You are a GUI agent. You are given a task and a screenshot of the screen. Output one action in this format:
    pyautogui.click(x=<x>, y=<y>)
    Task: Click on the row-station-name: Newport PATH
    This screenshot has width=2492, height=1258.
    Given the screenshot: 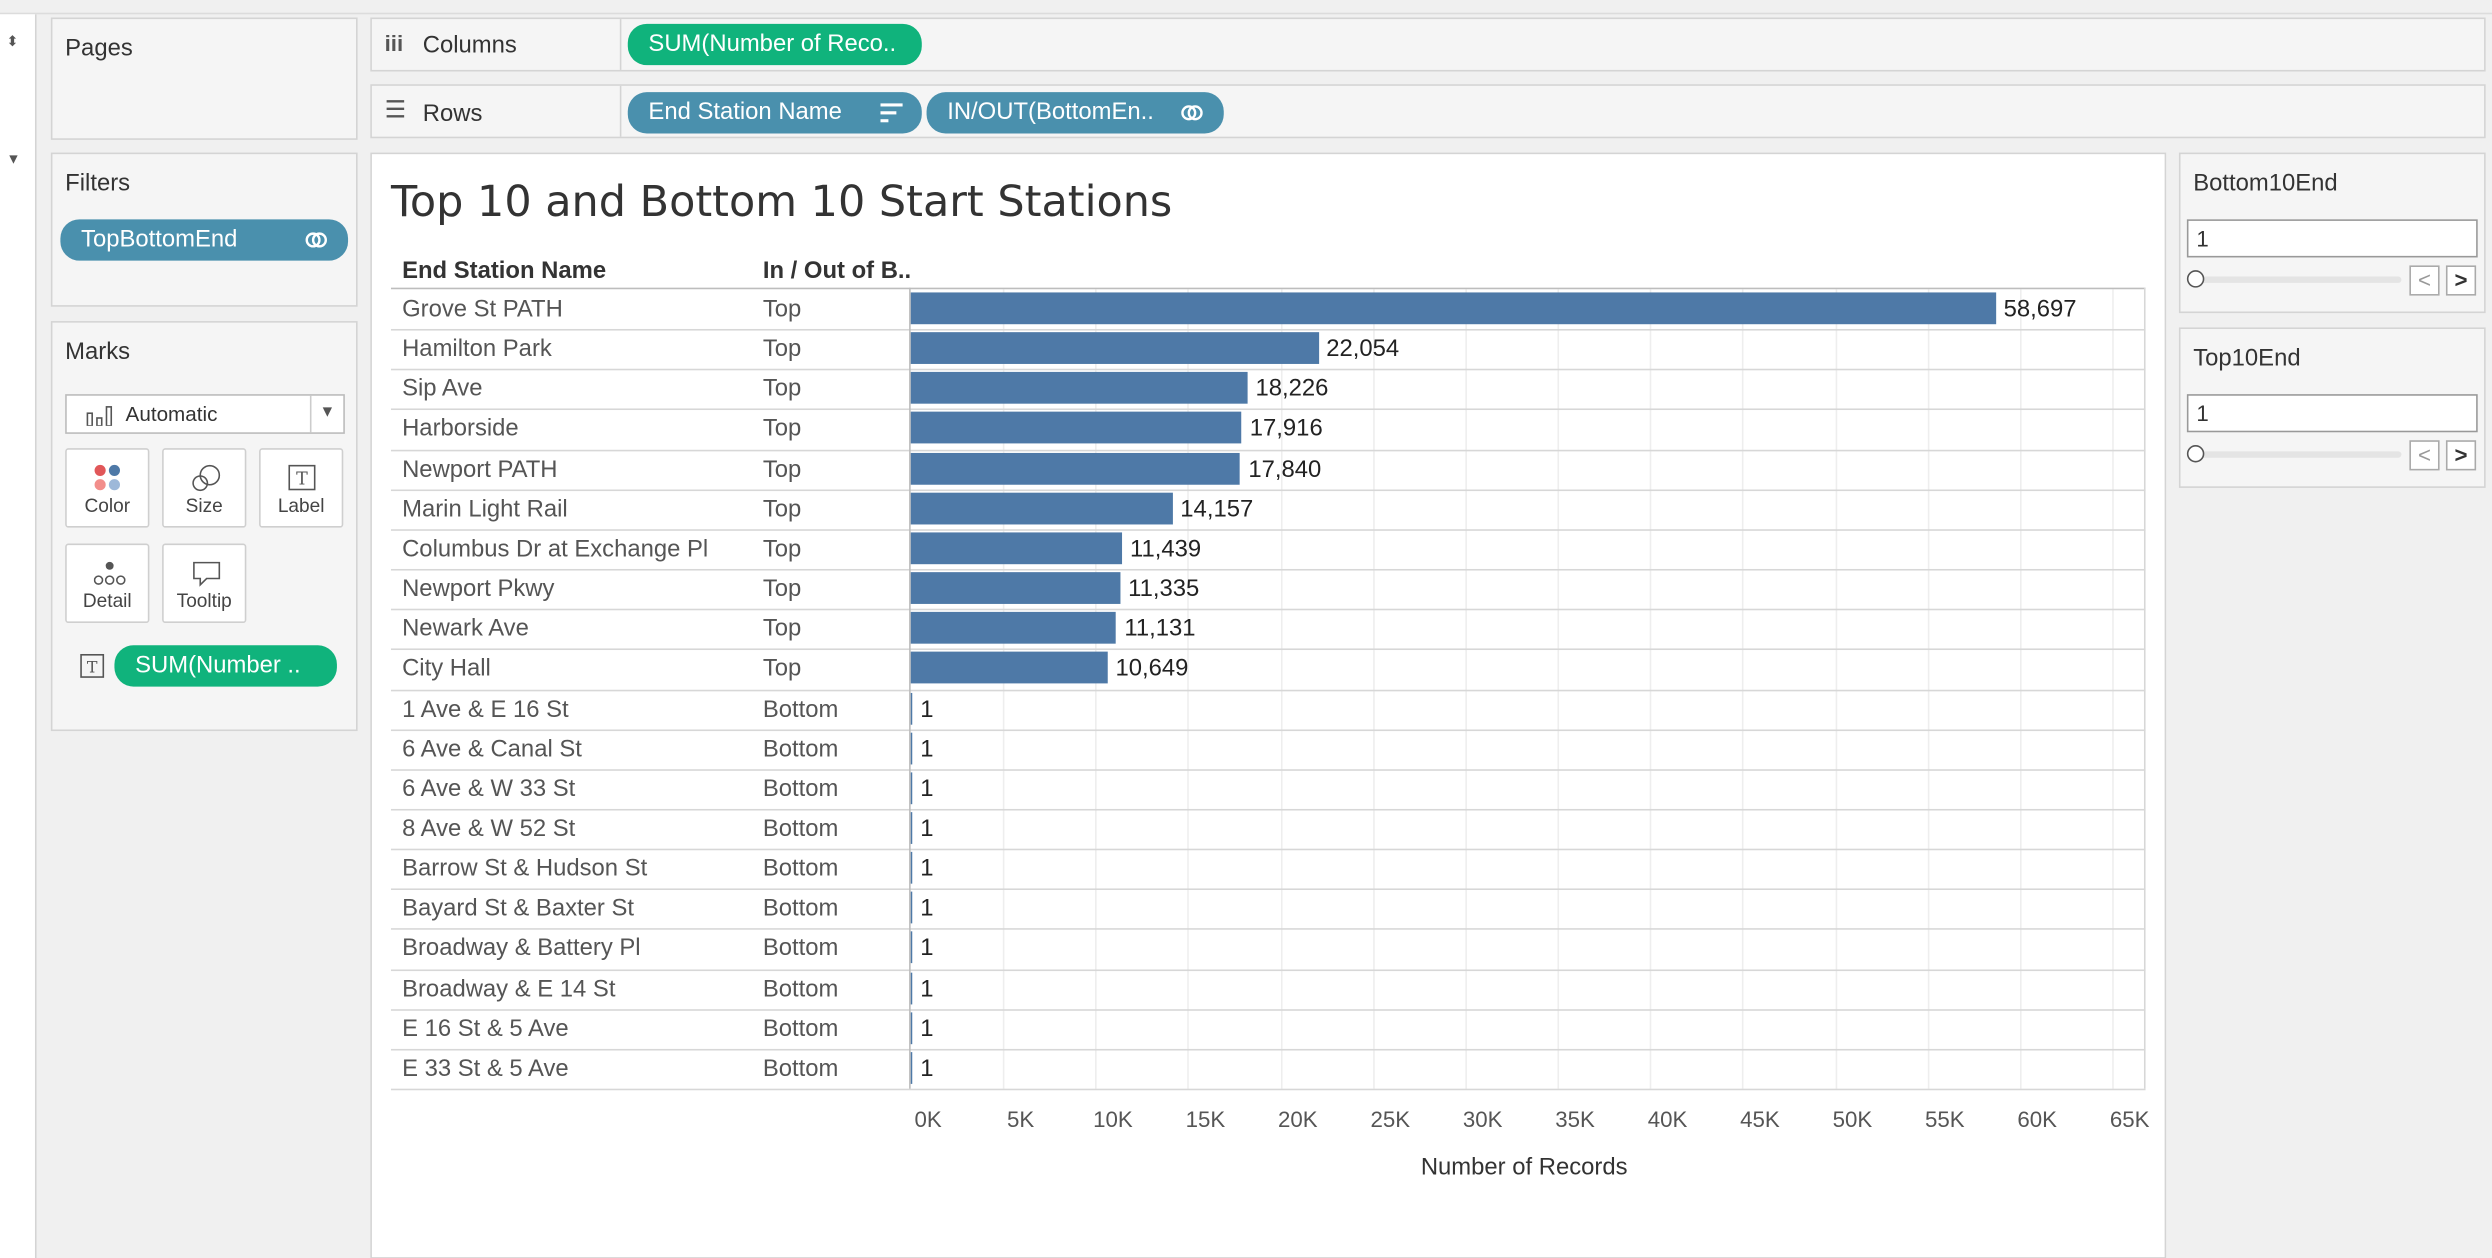 What is the action you would take?
    pyautogui.click(x=479, y=468)
    